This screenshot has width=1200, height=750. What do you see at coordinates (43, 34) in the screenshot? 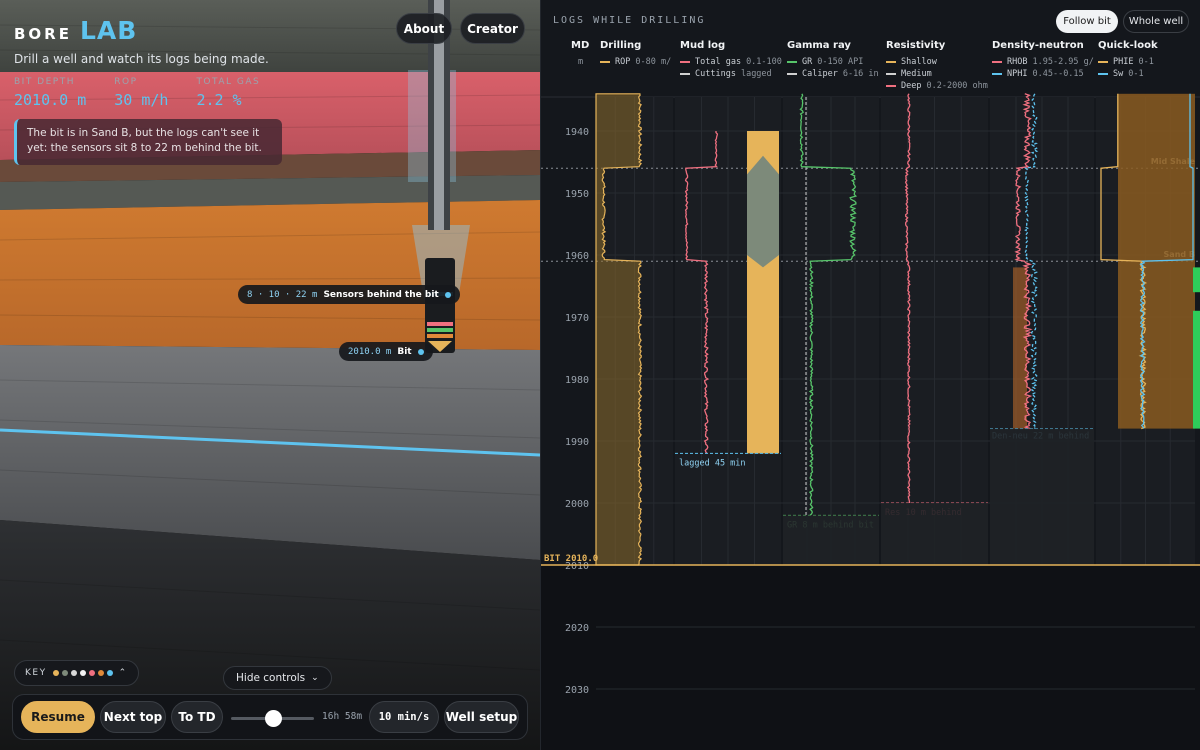
I see `brand-word-bore: BORE` at bounding box center [43, 34].